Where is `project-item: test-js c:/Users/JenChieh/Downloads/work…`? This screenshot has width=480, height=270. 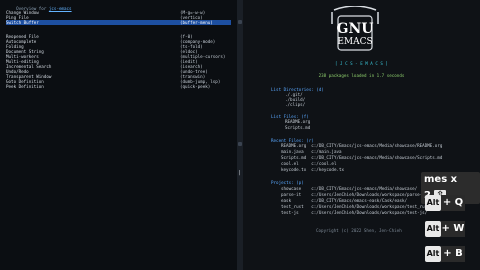
project-item: test-js c:/Users/JenChieh/Downloads/work… is located at coordinates (354, 212).